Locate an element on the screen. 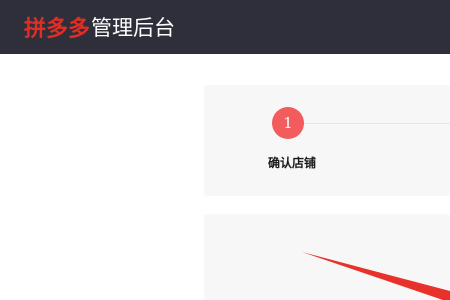 The image size is (450, 300). step-1-label: 确认店铺 is located at coordinates (291, 163).